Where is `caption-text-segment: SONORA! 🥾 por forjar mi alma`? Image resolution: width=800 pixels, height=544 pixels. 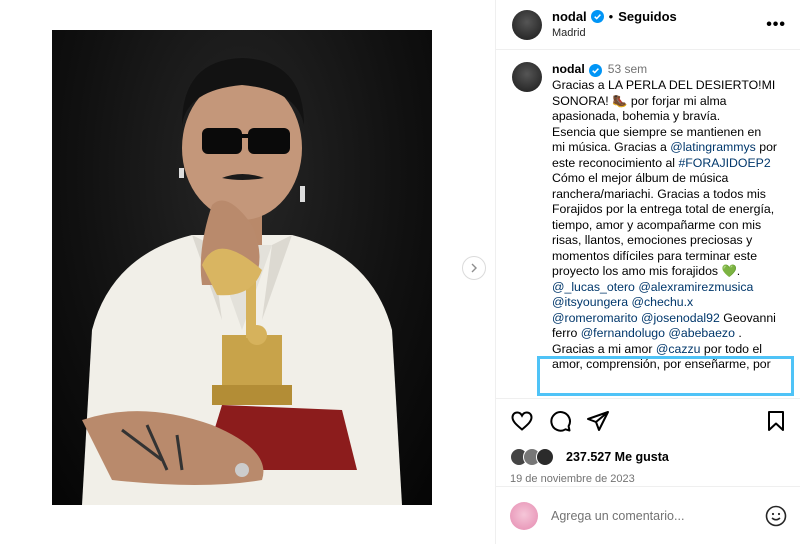 caption-text-segment: SONORA! 🥾 por forjar mi alma is located at coordinates (639, 100).